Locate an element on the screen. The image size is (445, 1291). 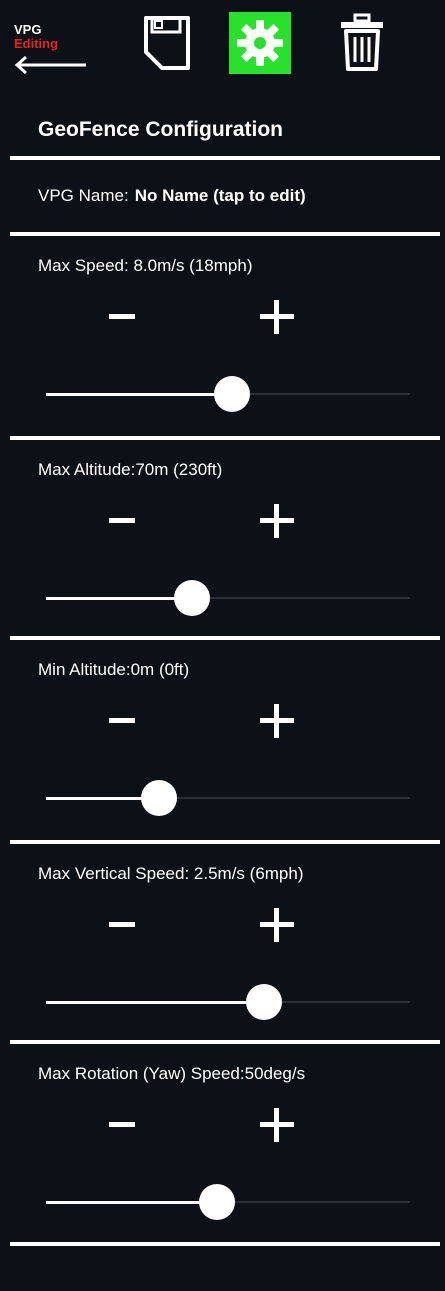
back-arrow-icon is located at coordinates (50, 65).